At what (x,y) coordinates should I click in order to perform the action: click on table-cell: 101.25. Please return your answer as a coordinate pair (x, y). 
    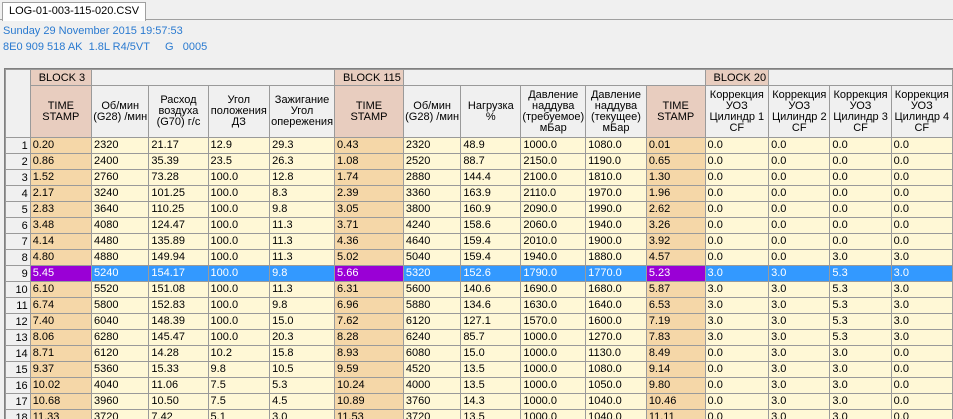
    Looking at the image, I should click on (178, 193).